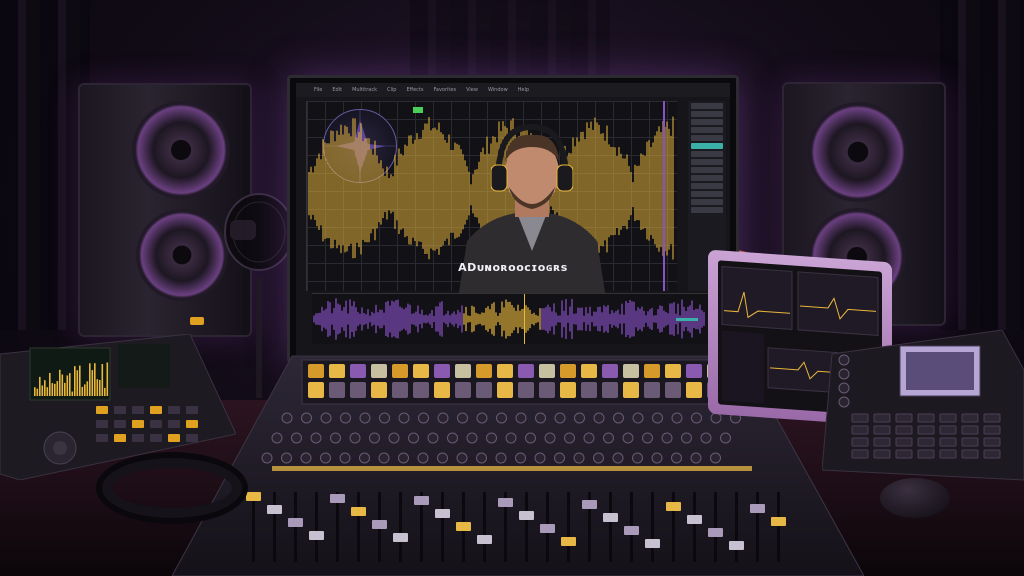 This screenshot has width=1024, height=576. Describe the element at coordinates (687, 319) in the screenshot. I see `clip-handle` at that location.